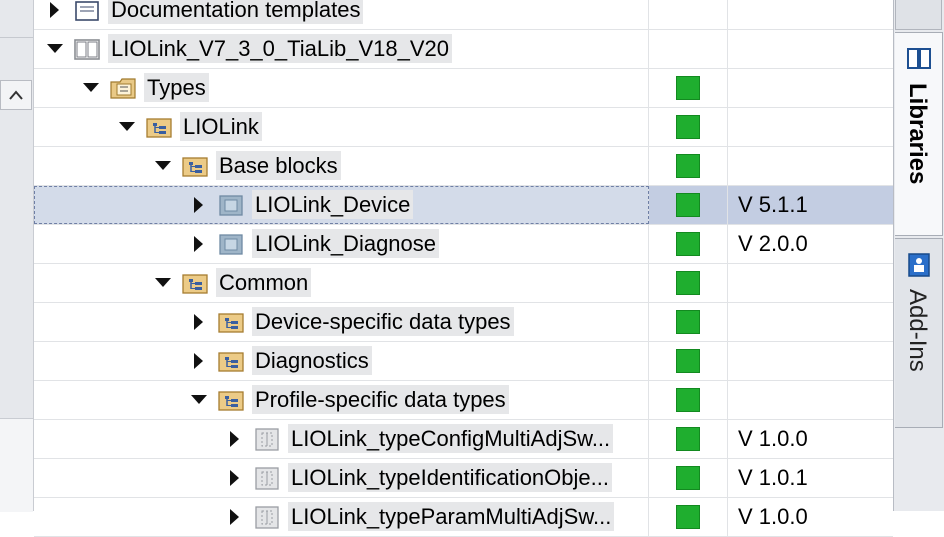 This screenshot has width=944, height=537. Describe the element at coordinates (267, 478) in the screenshot. I see `data-type-icon` at that location.